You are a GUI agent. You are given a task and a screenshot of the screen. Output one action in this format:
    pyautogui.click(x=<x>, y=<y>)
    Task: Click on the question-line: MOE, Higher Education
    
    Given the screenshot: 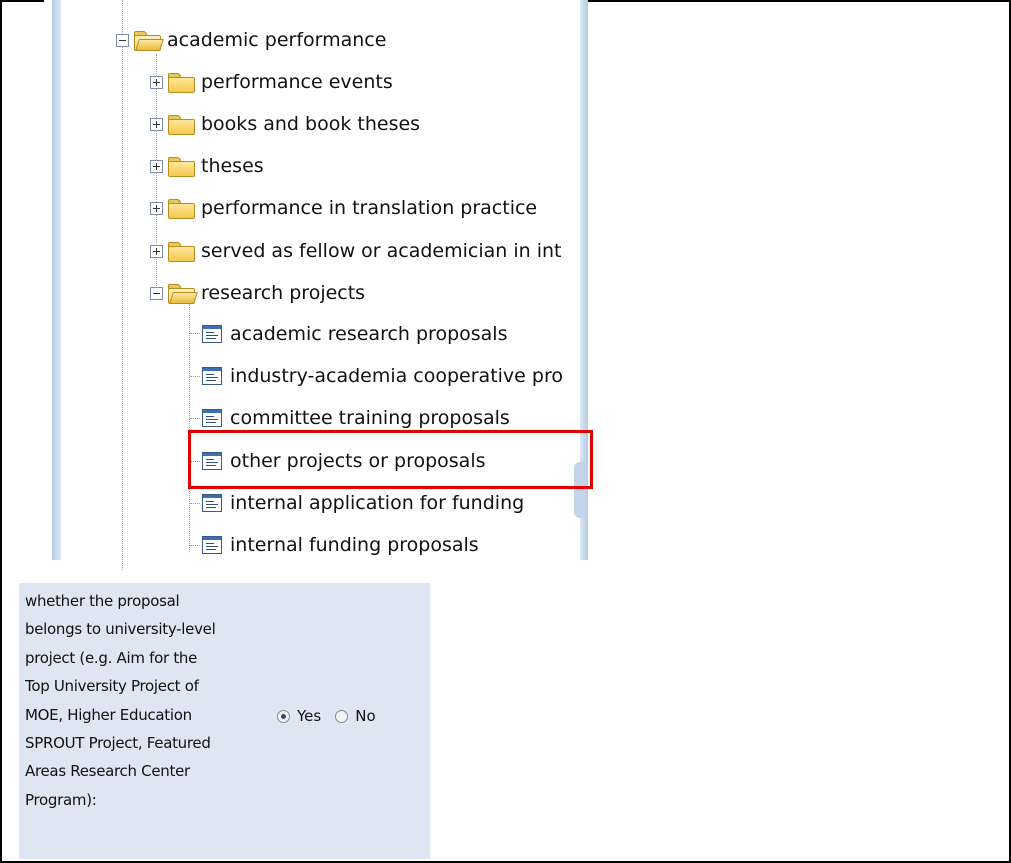 What is the action you would take?
    pyautogui.click(x=108, y=714)
    